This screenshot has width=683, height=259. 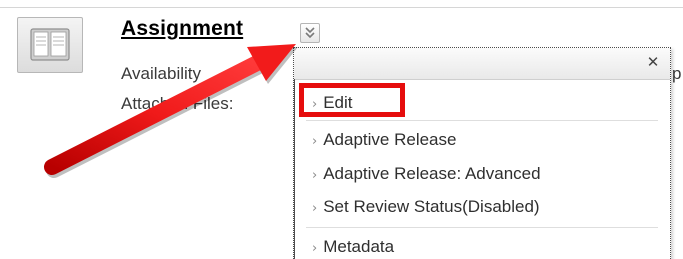 What do you see at coordinates (177, 103) in the screenshot?
I see `attached-files-label: Attached Files:` at bounding box center [177, 103].